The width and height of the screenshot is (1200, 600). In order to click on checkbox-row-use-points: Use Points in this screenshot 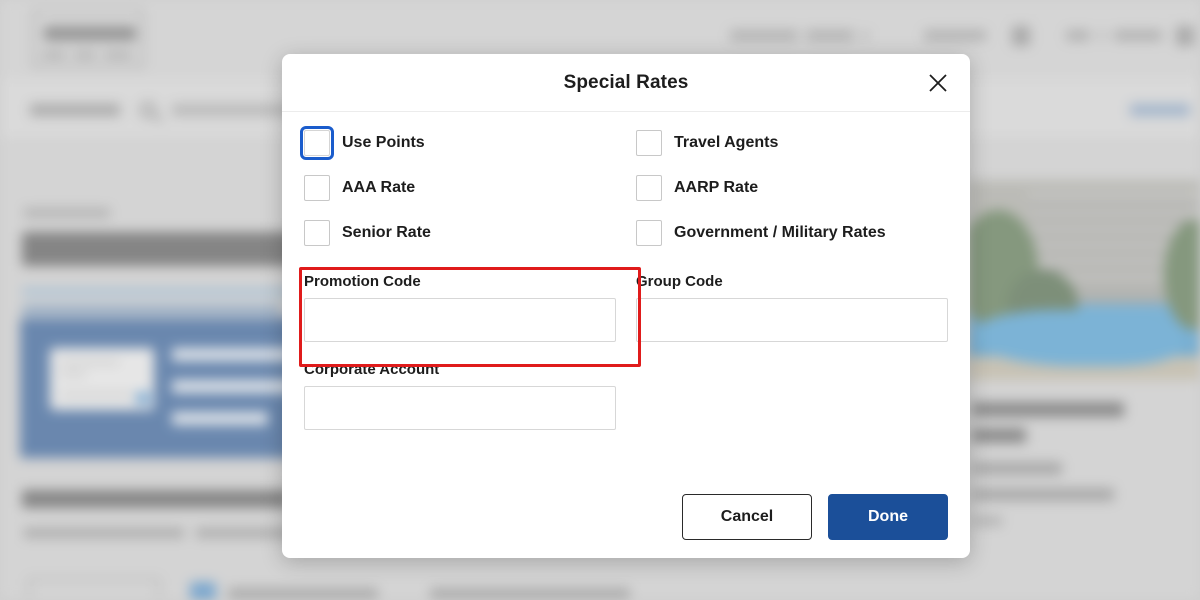, I will do `click(468, 143)`.